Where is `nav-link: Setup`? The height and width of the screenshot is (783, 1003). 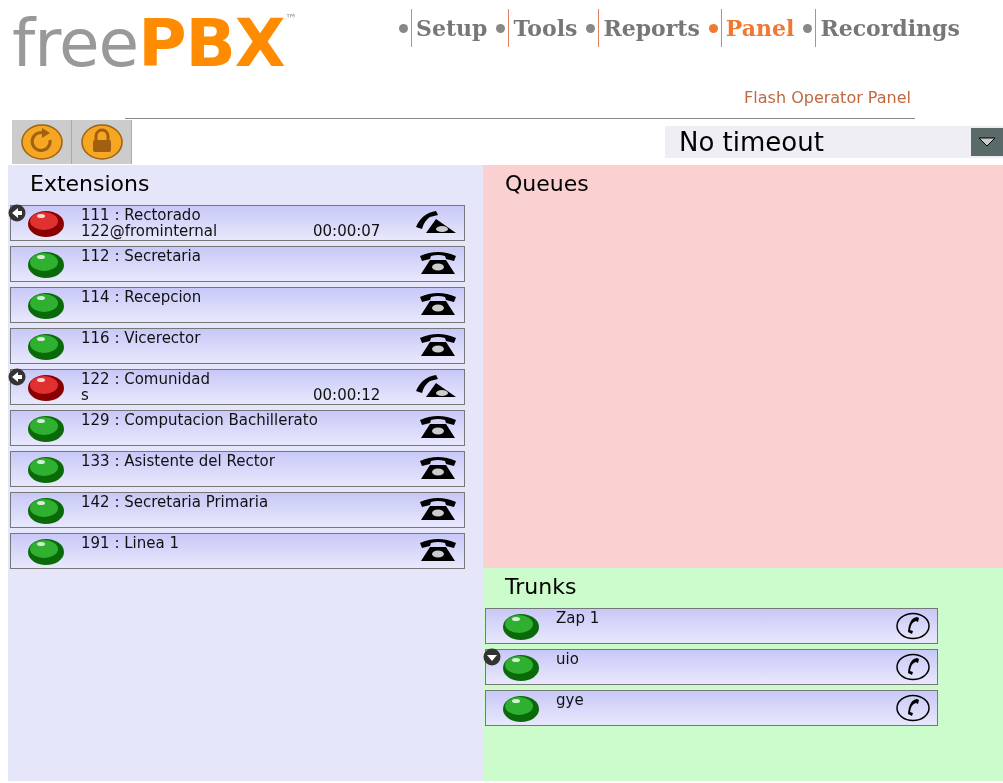
nav-link: Setup is located at coordinates (450, 28).